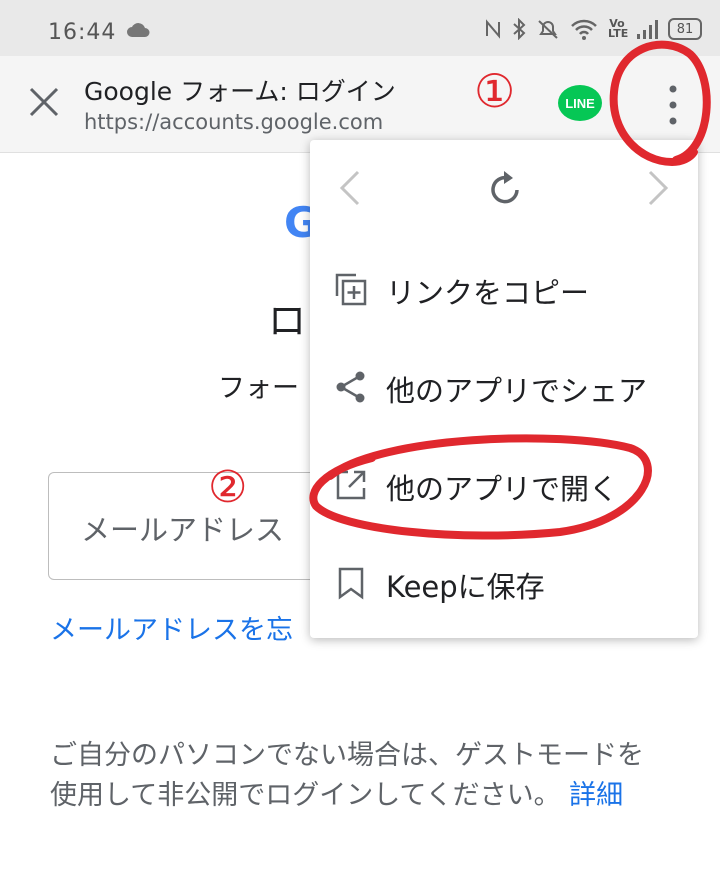  I want to click on cloud-icon, so click(138, 30).